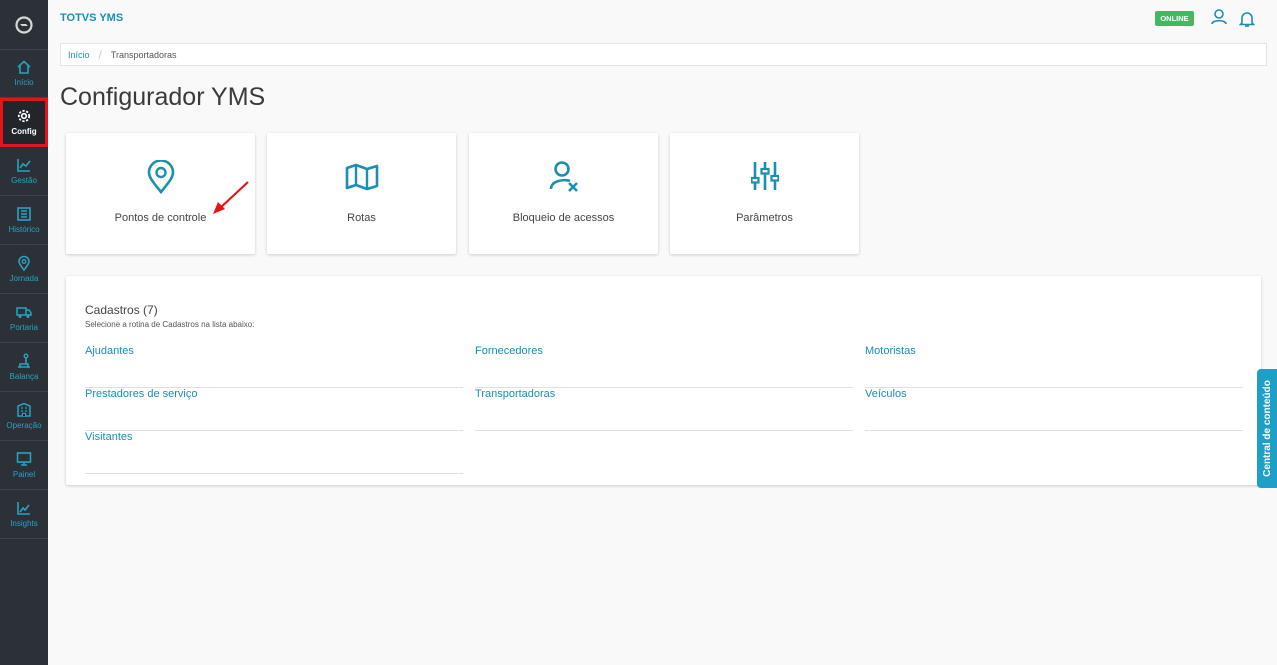 The width and height of the screenshot is (1277, 665). I want to click on link-fornecedores: Fornecedores, so click(509, 351).